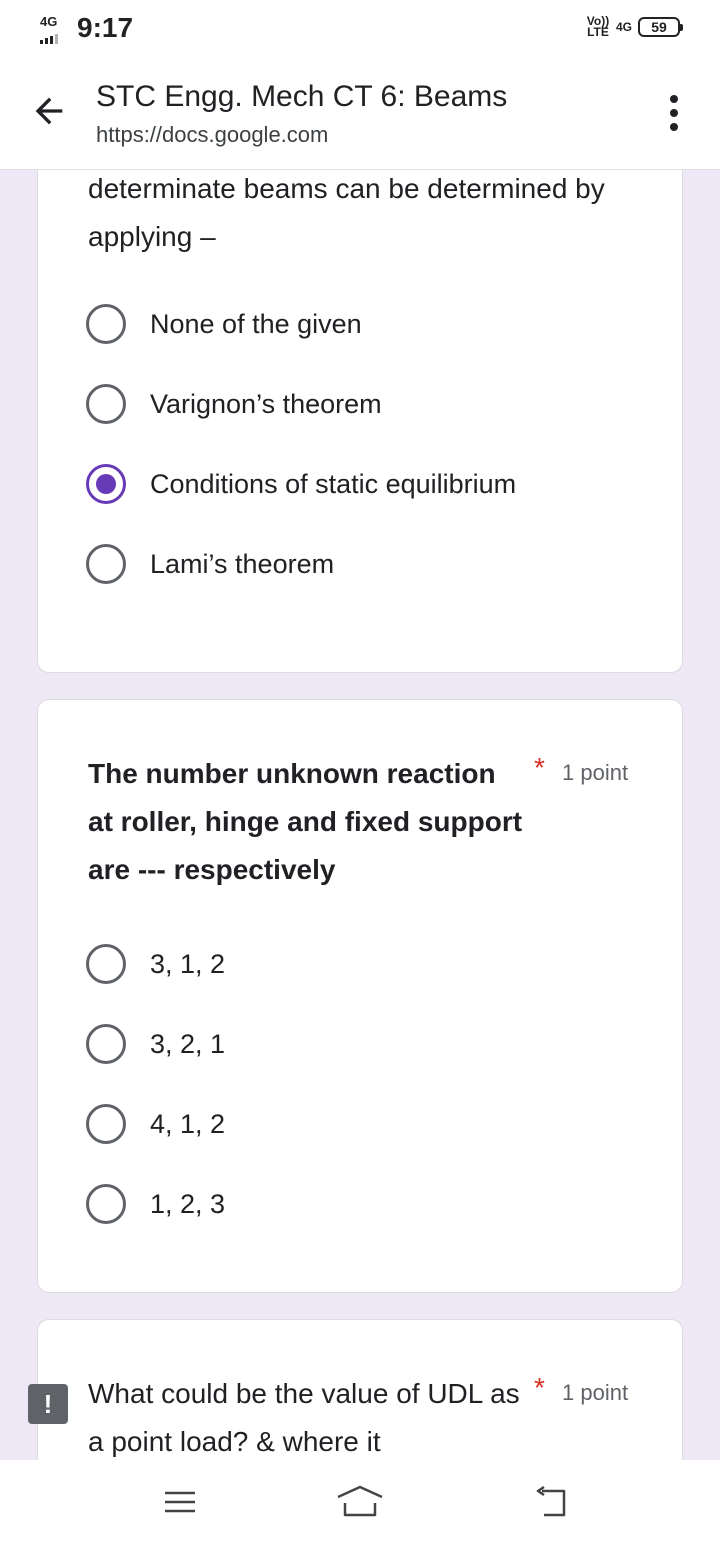 The width and height of the screenshot is (720, 1544). I want to click on radio-option: 3, 2, 1, so click(155, 1044).